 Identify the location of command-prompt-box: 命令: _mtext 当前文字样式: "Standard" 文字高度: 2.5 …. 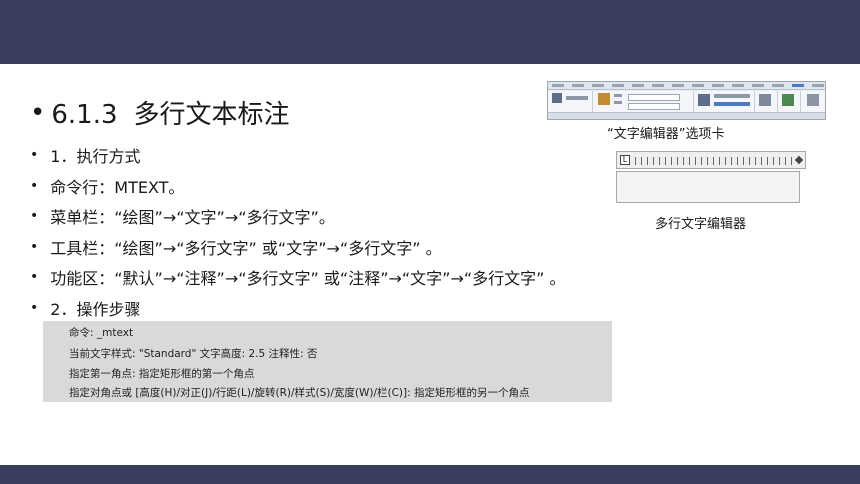
(327, 361).